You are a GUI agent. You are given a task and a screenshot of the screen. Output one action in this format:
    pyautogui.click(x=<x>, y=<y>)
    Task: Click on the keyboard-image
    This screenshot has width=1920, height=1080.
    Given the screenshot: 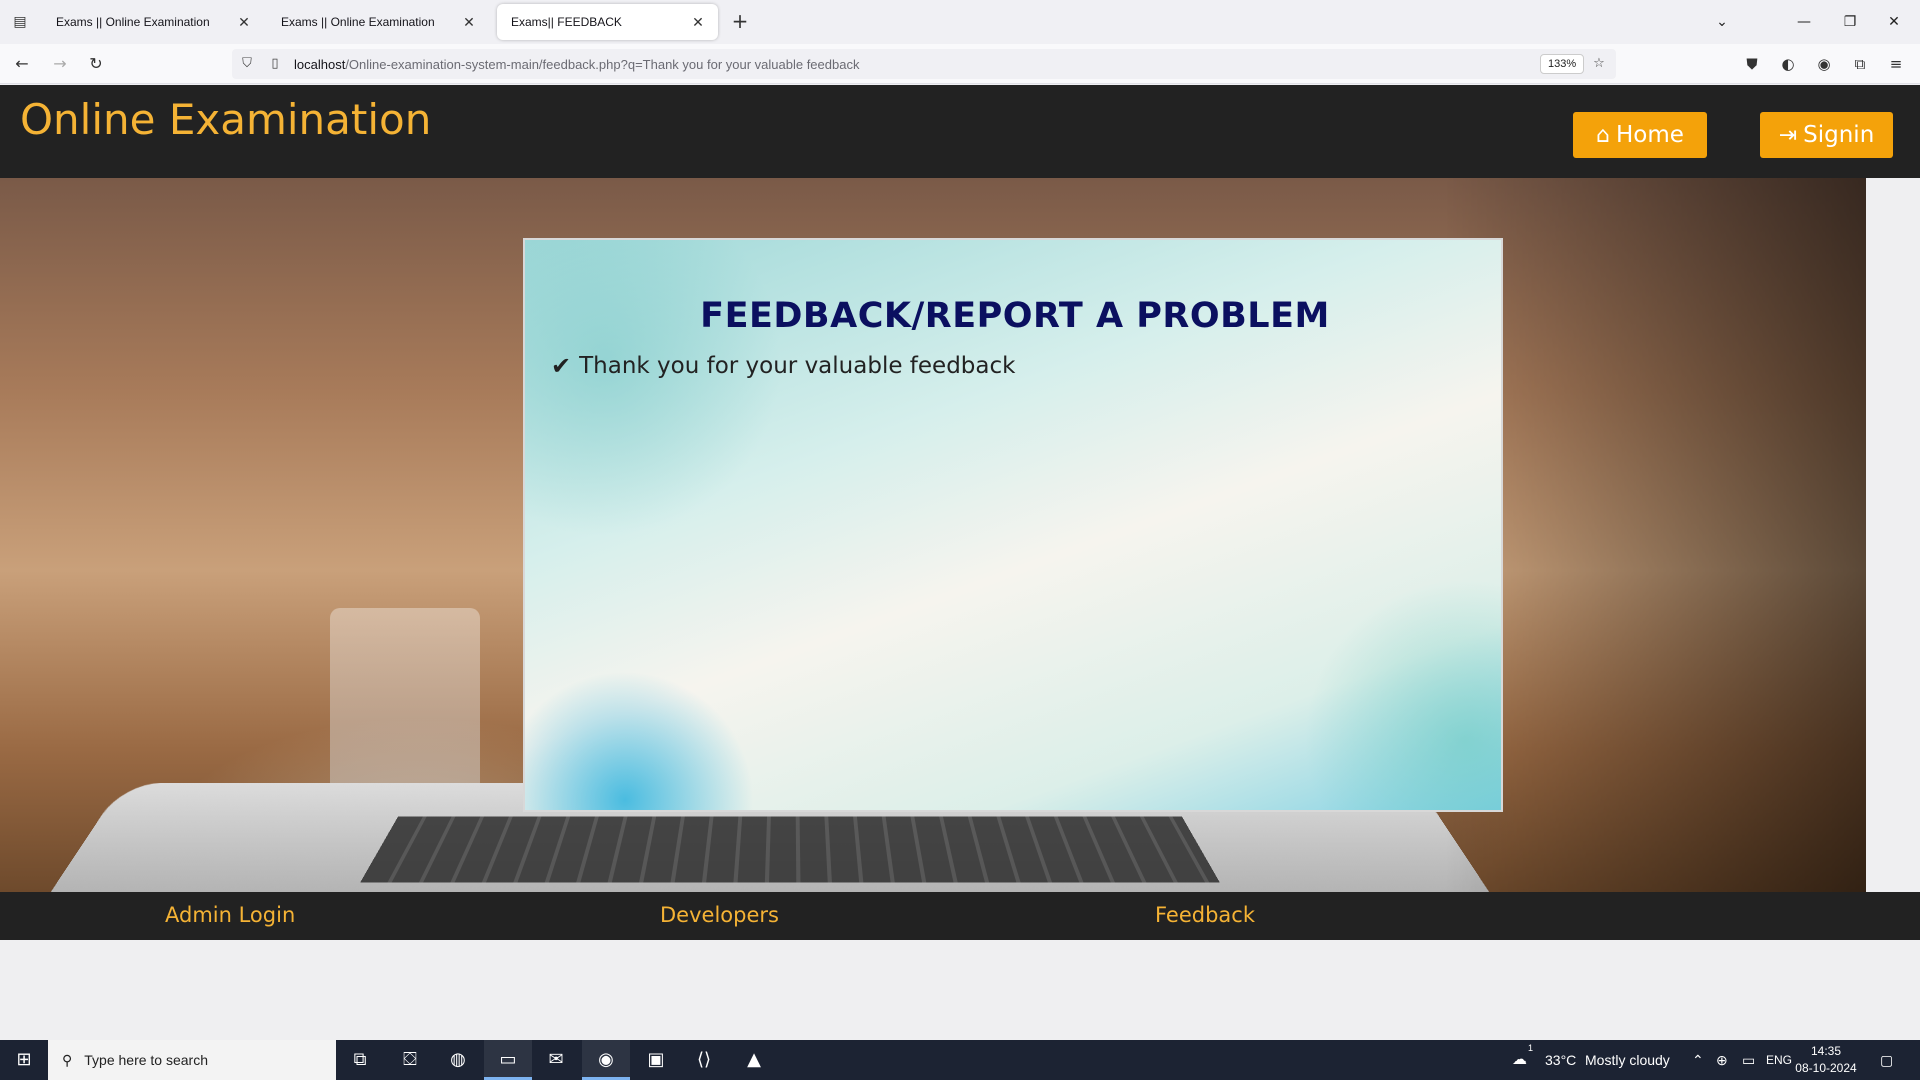 What is the action you would take?
    pyautogui.click(x=790, y=849)
    